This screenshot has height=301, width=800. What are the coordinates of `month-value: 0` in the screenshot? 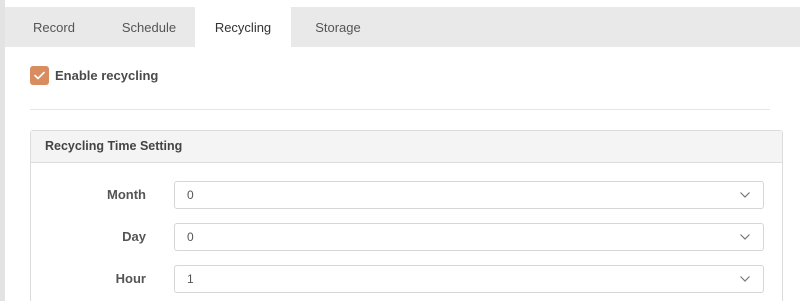 It's located at (190, 195).